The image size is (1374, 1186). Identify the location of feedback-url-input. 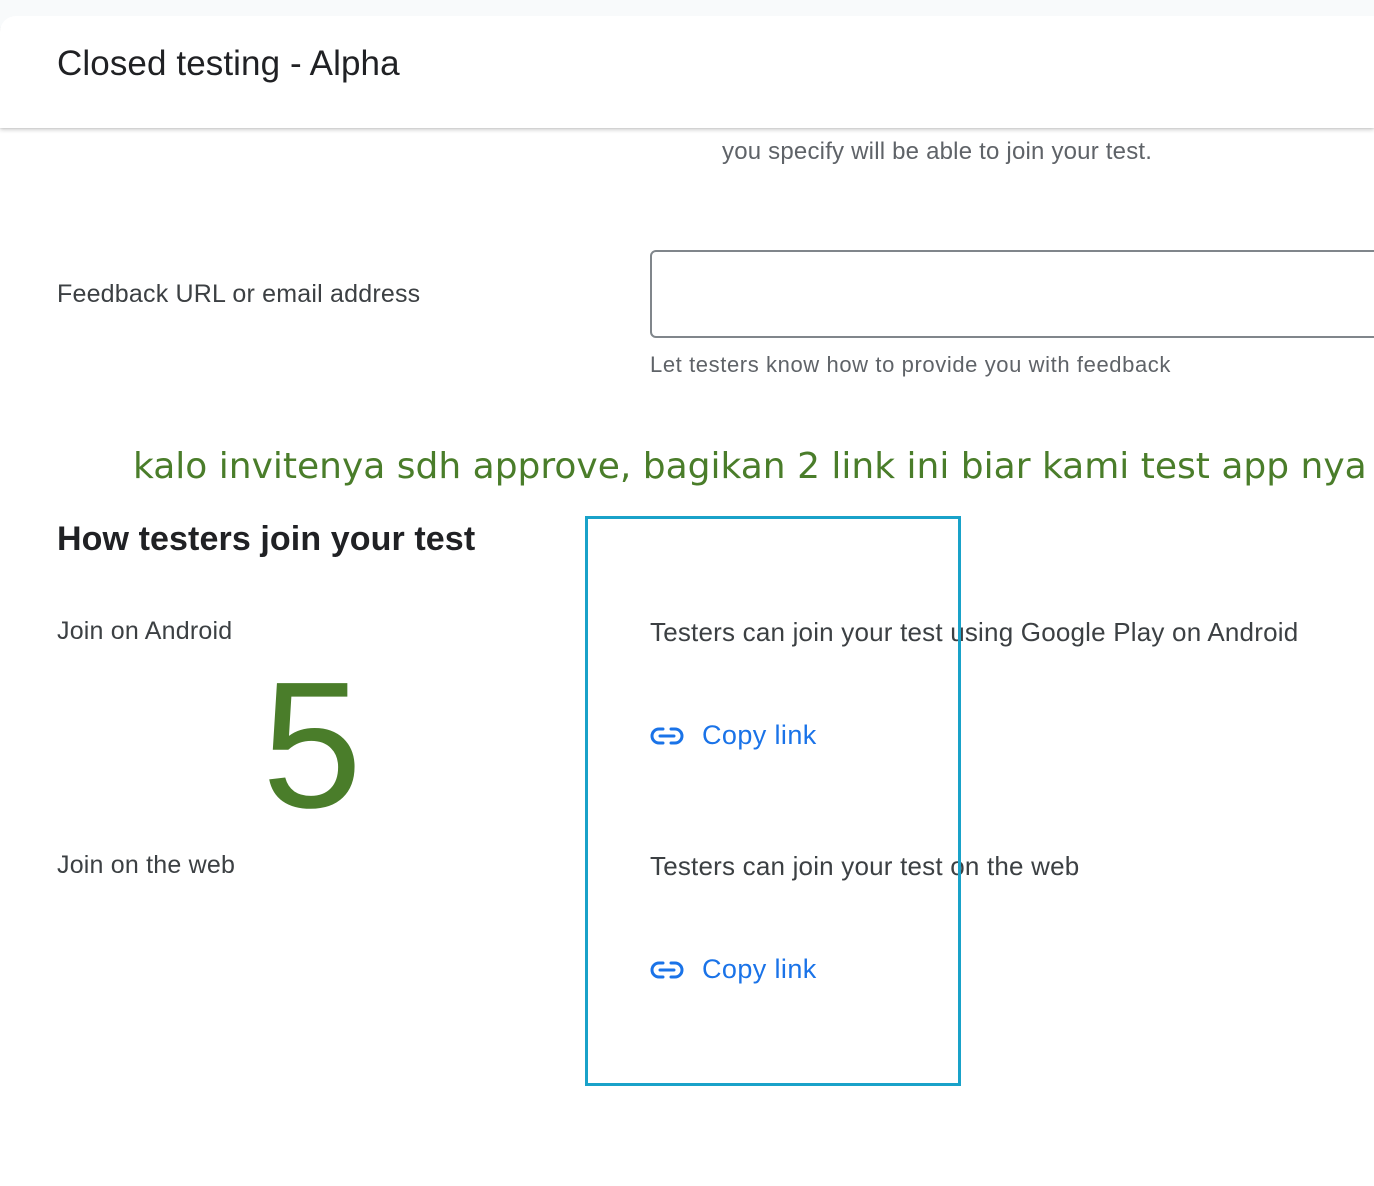
(1012, 294).